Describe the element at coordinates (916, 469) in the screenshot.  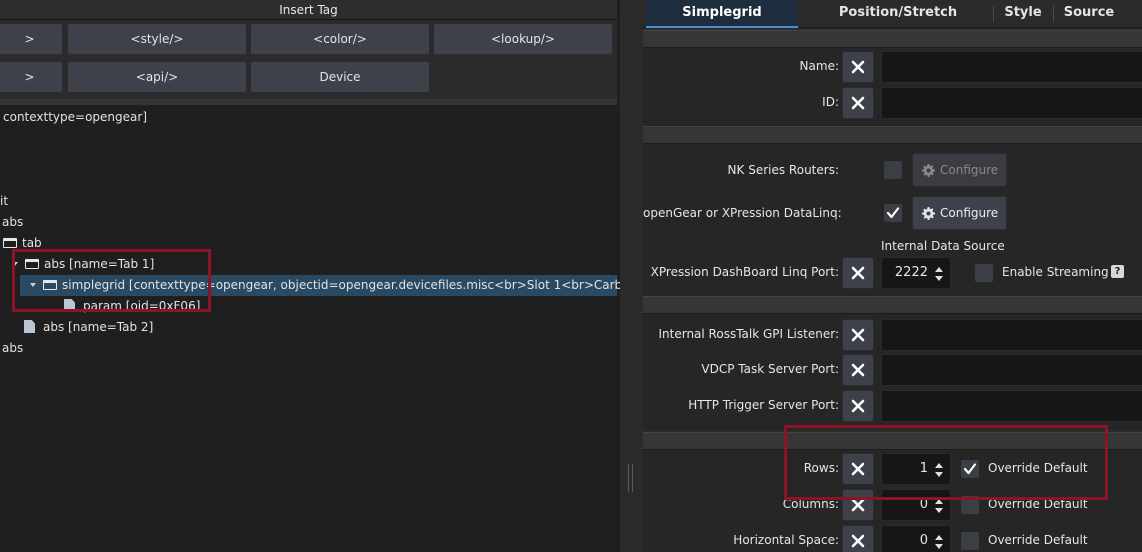
I see `rows-spinner: 1` at that location.